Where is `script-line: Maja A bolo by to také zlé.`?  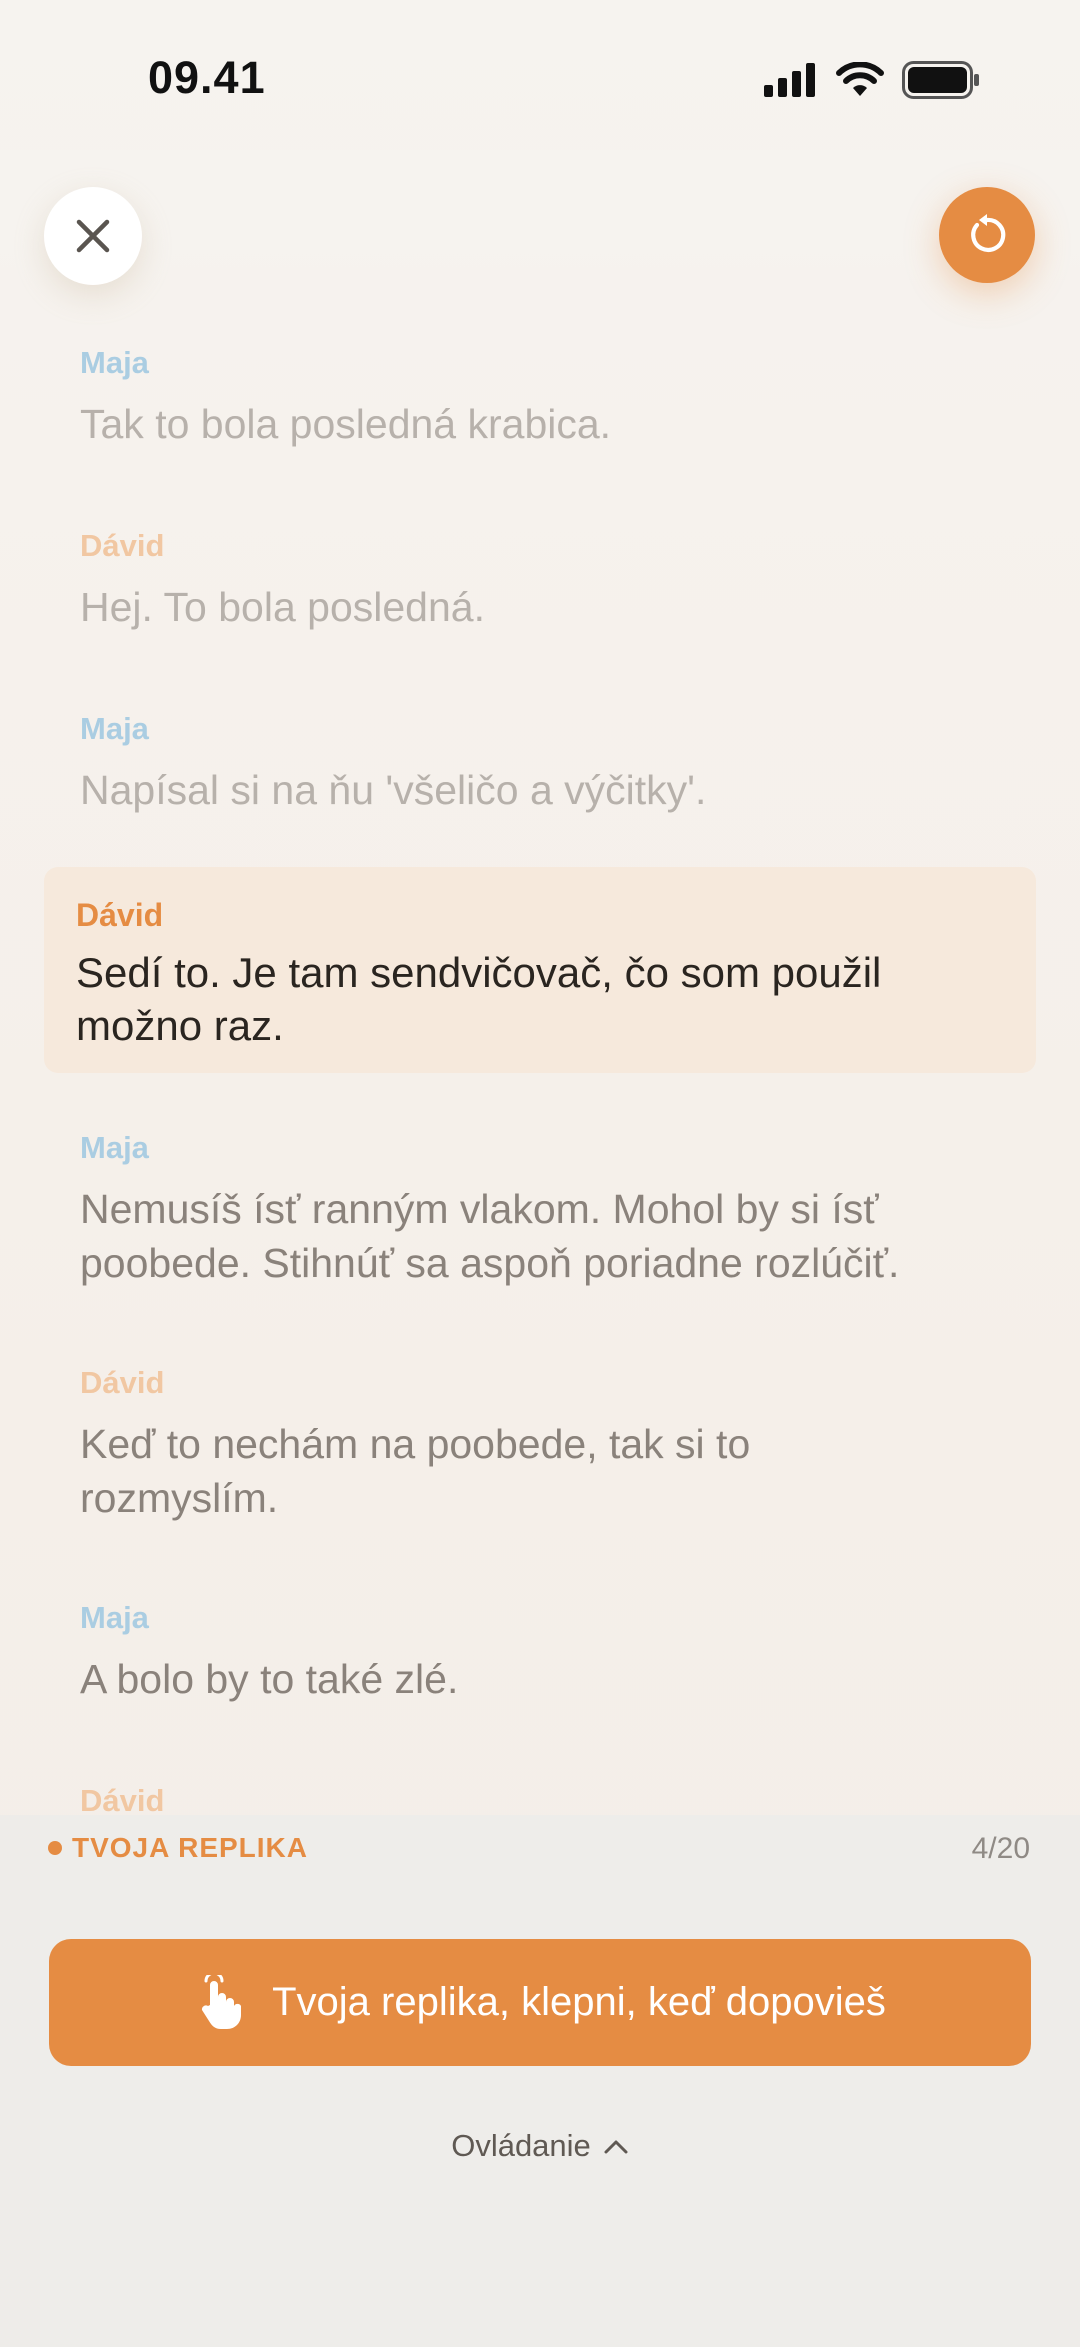
script-line: Maja A bolo by to také zlé. is located at coordinates (530, 1653).